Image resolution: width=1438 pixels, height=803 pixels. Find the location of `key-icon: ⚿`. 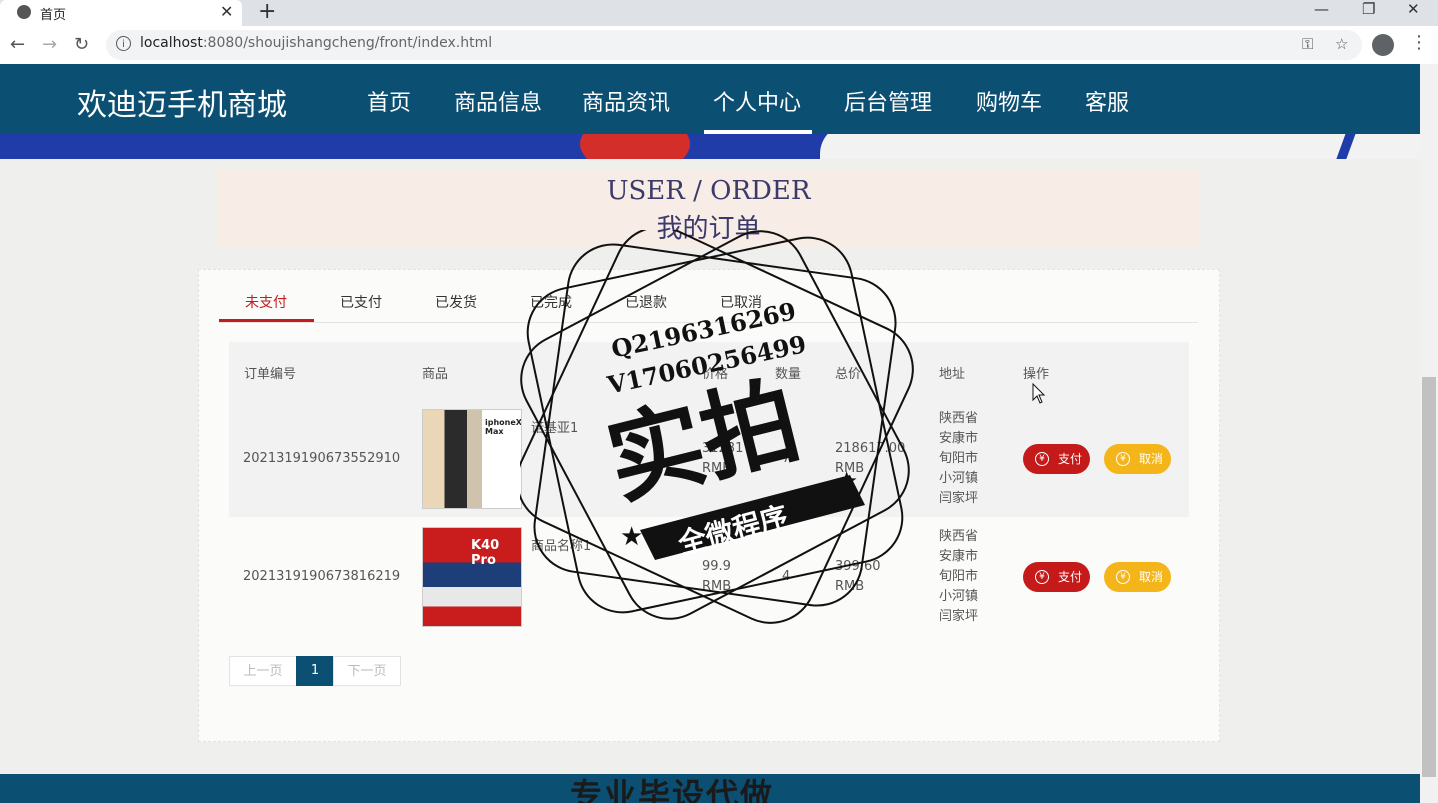

key-icon: ⚿ is located at coordinates (1307, 44).